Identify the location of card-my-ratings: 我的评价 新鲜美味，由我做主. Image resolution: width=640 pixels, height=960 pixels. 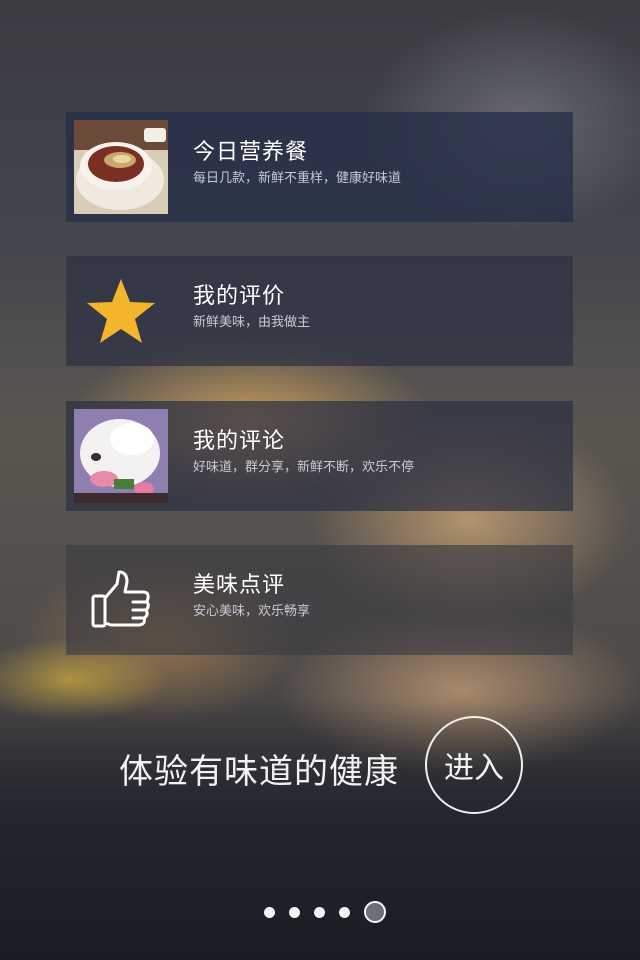
(319, 311).